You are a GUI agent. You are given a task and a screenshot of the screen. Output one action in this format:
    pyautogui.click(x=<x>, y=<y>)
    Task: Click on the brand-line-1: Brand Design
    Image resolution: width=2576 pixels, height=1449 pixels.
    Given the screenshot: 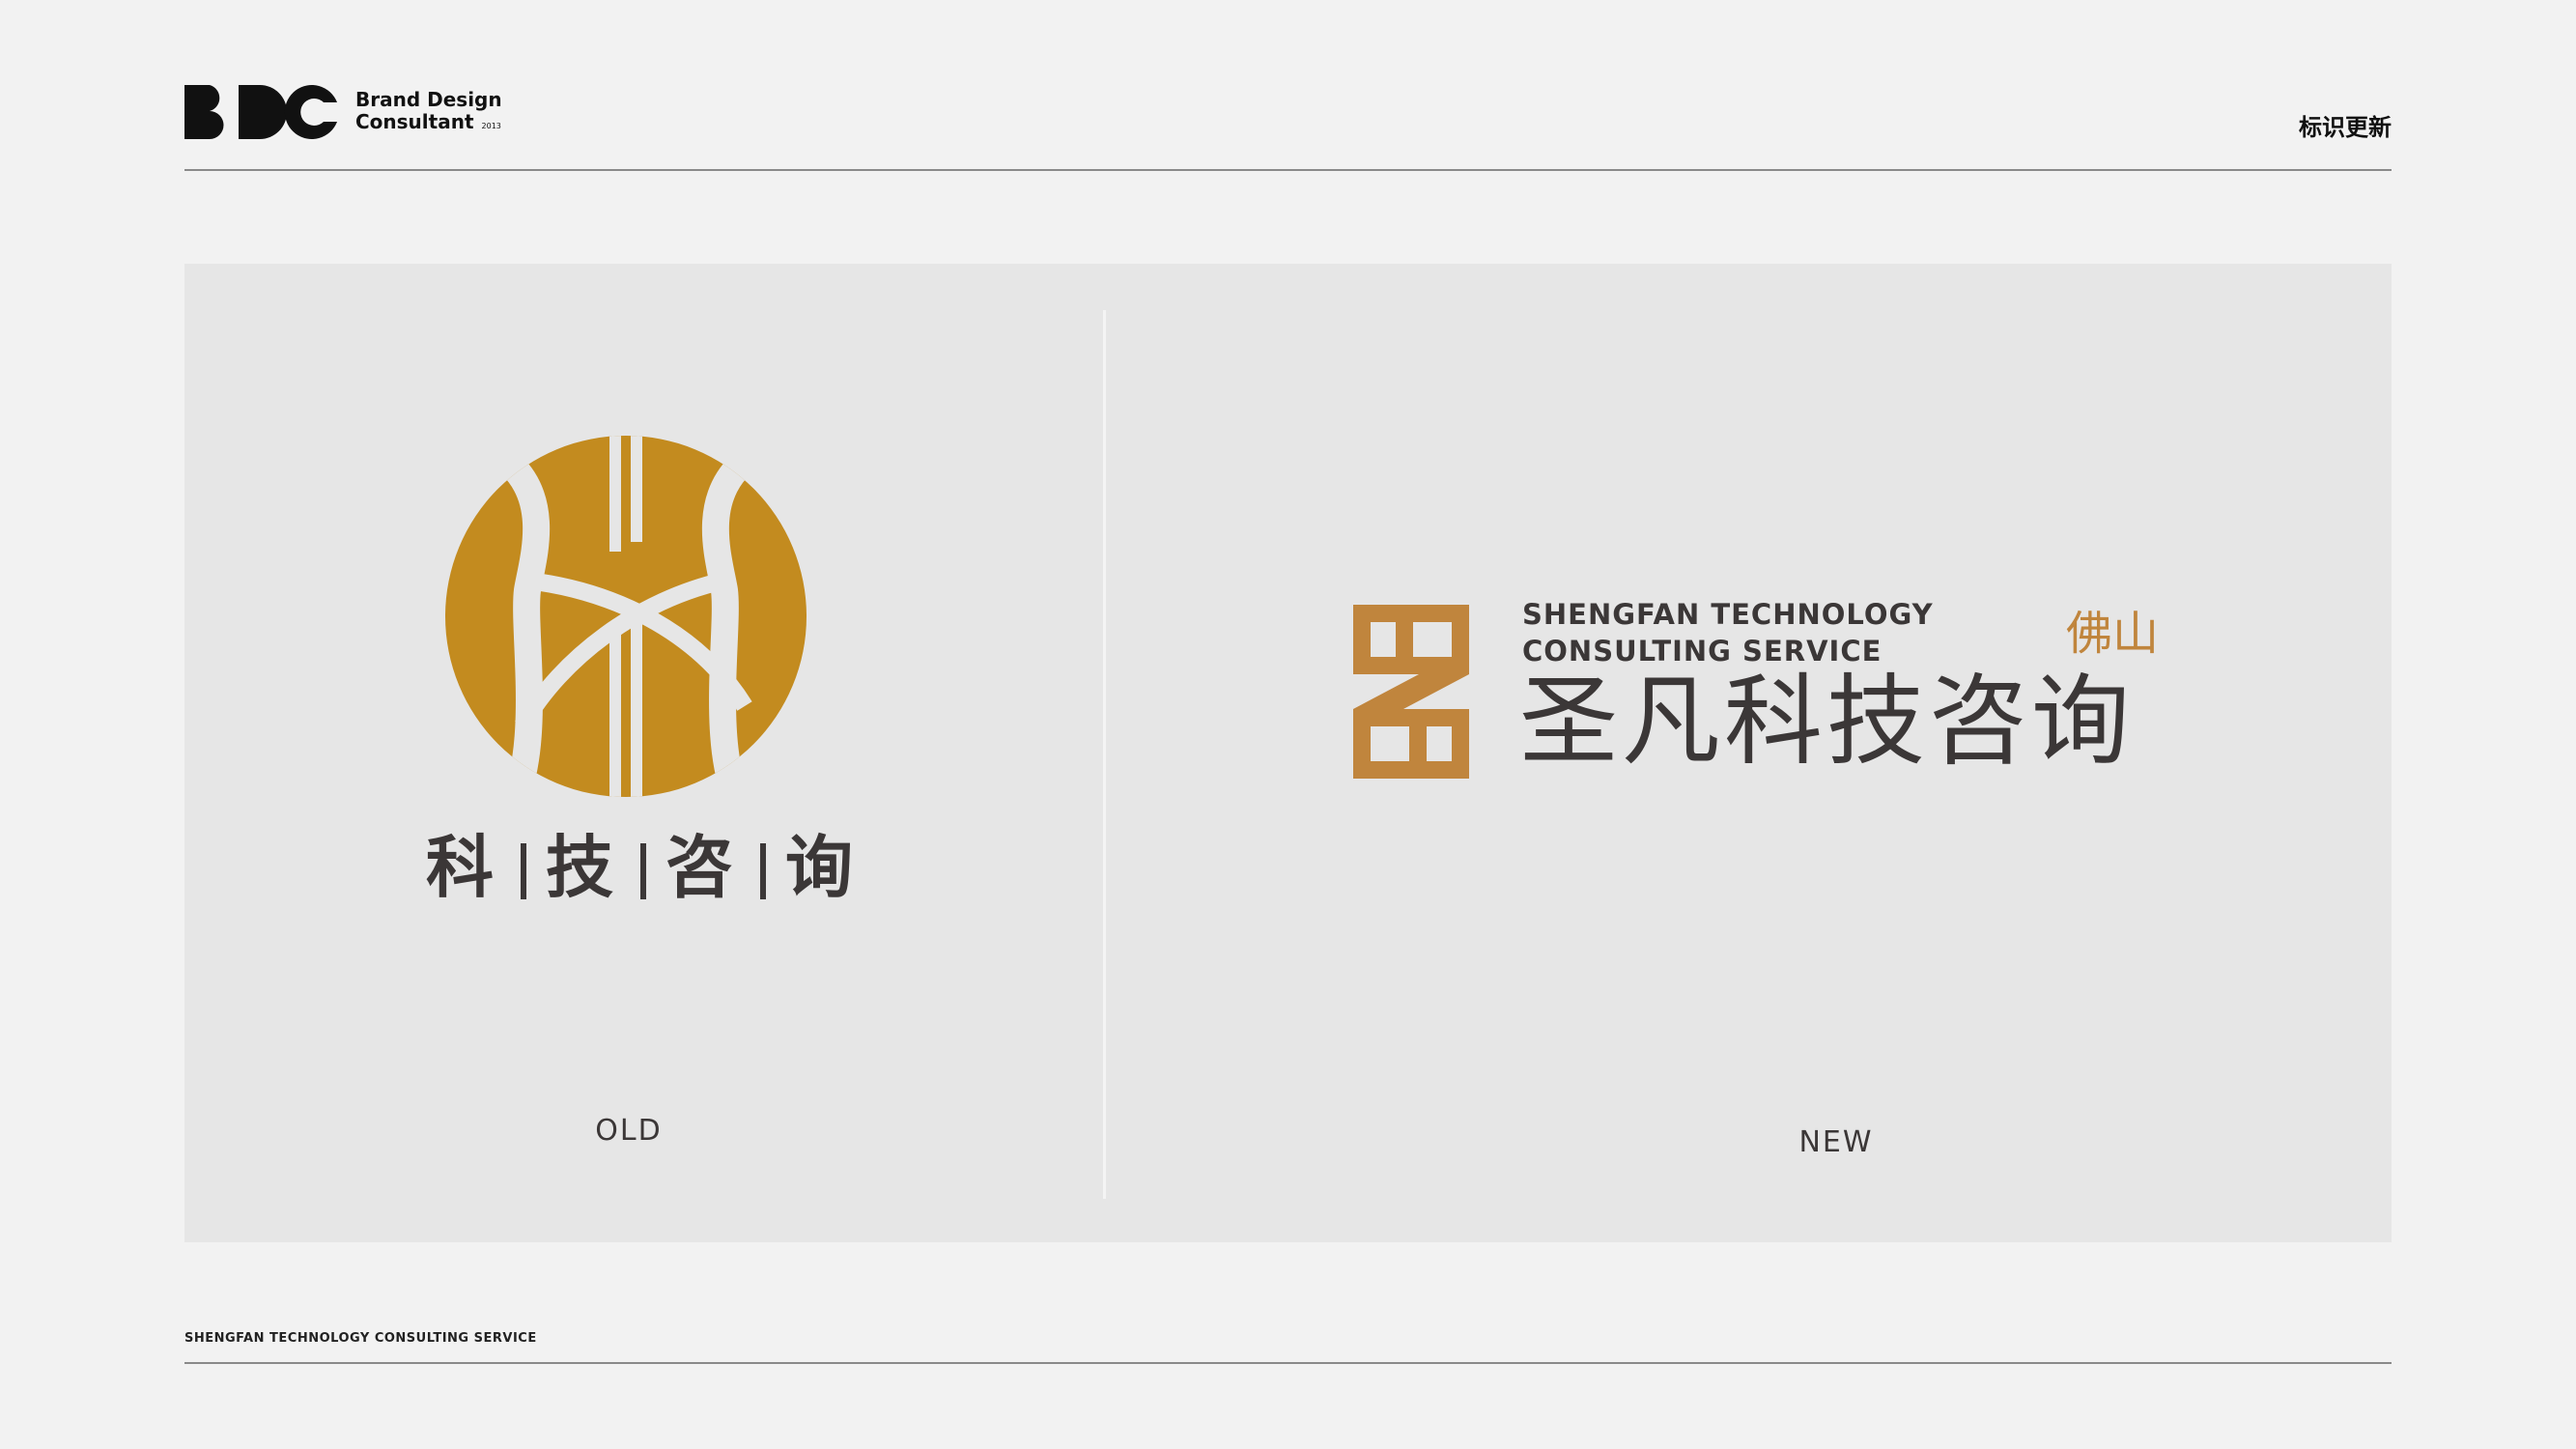 What is the action you would take?
    pyautogui.click(x=428, y=99)
    